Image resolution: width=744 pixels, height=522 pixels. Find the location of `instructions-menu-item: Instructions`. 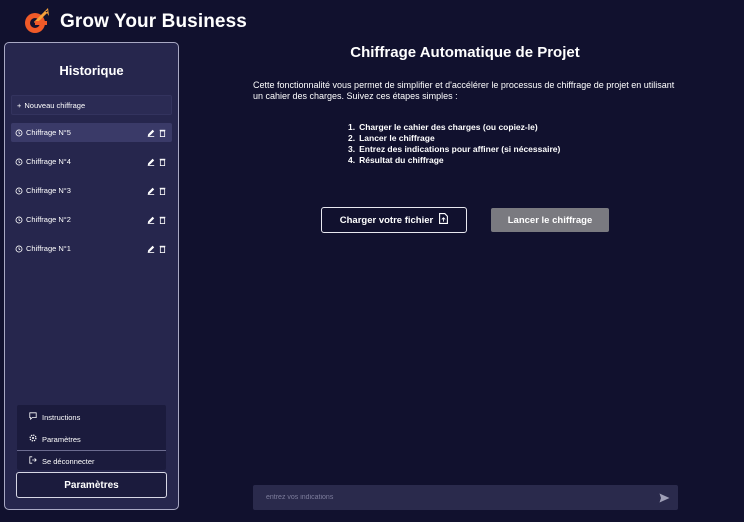

instructions-menu-item: Instructions is located at coordinates (54, 417).